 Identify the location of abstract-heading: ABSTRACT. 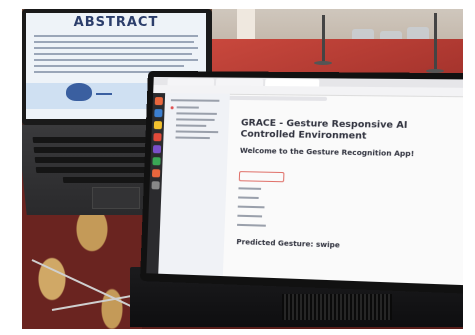
(116, 22).